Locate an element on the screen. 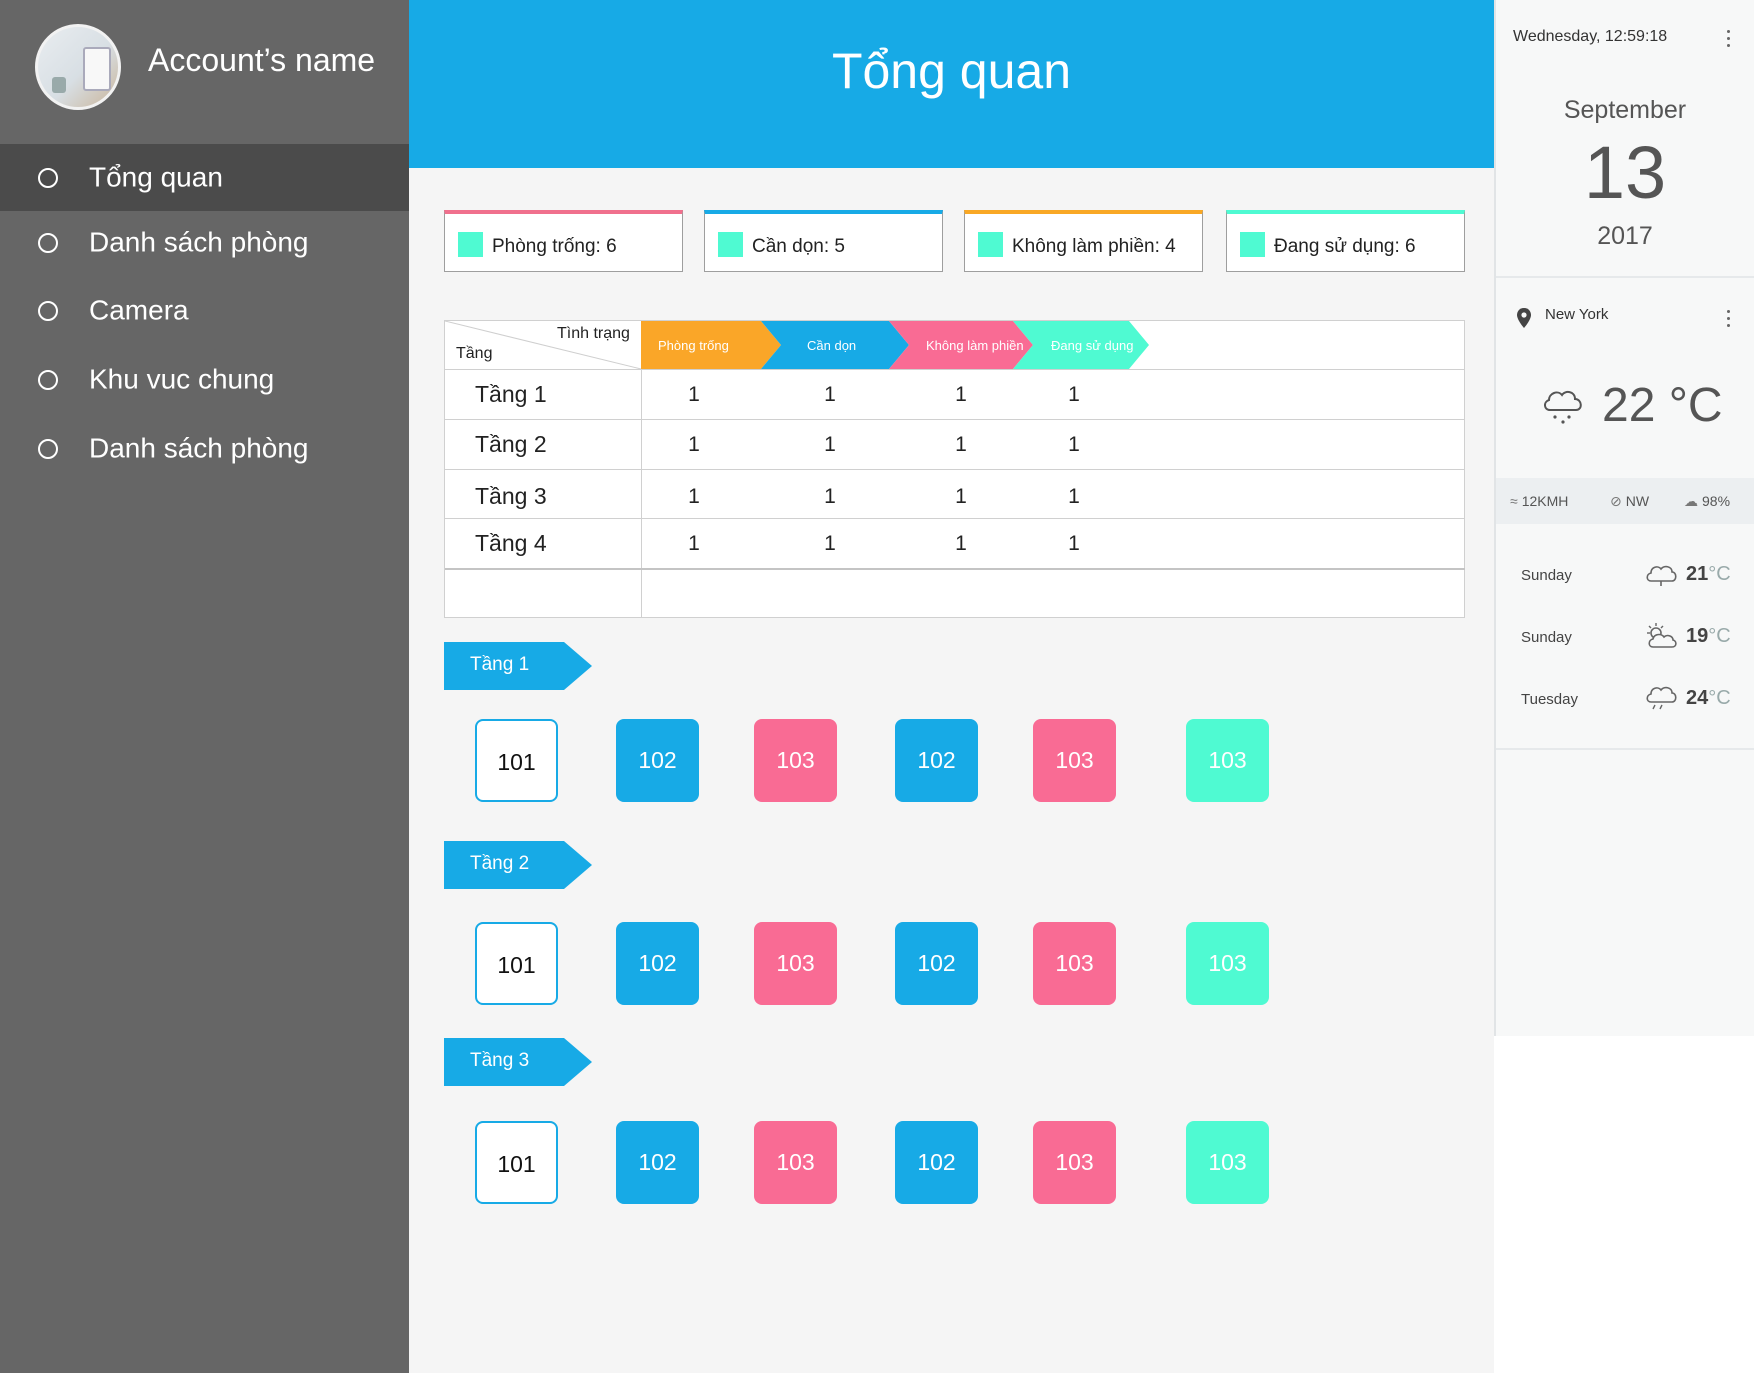  sidebar-item-danh-sach-phong: Danh sách phòng is located at coordinates (204, 242).